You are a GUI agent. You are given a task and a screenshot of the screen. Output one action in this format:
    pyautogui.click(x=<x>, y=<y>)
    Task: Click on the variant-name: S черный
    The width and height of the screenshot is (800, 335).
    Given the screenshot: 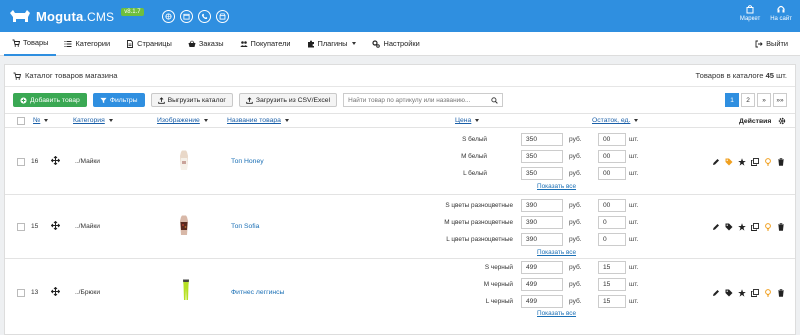 What is the action you would take?
    pyautogui.click(x=498, y=267)
    